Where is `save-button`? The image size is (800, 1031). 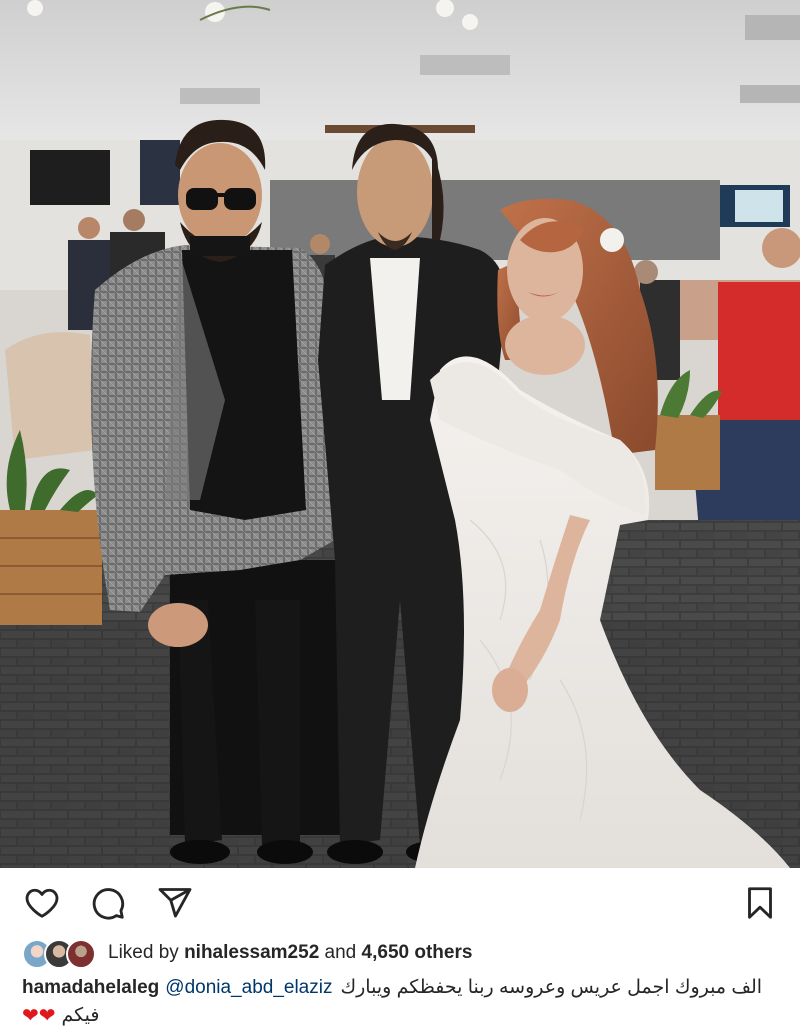
save-button is located at coordinates (760, 903).